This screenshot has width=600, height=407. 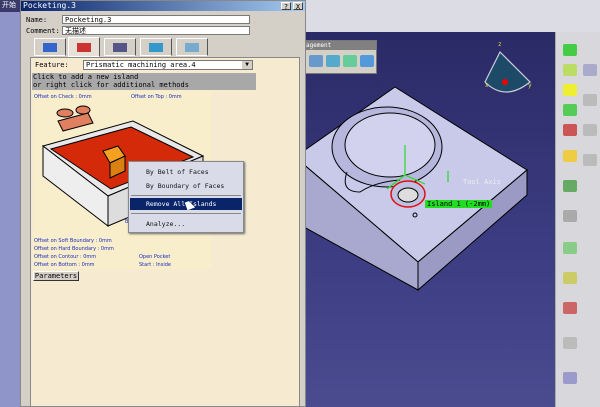 What do you see at coordinates (154, 257) in the screenshot?
I see `open-pocket: Open Pocket` at bounding box center [154, 257].